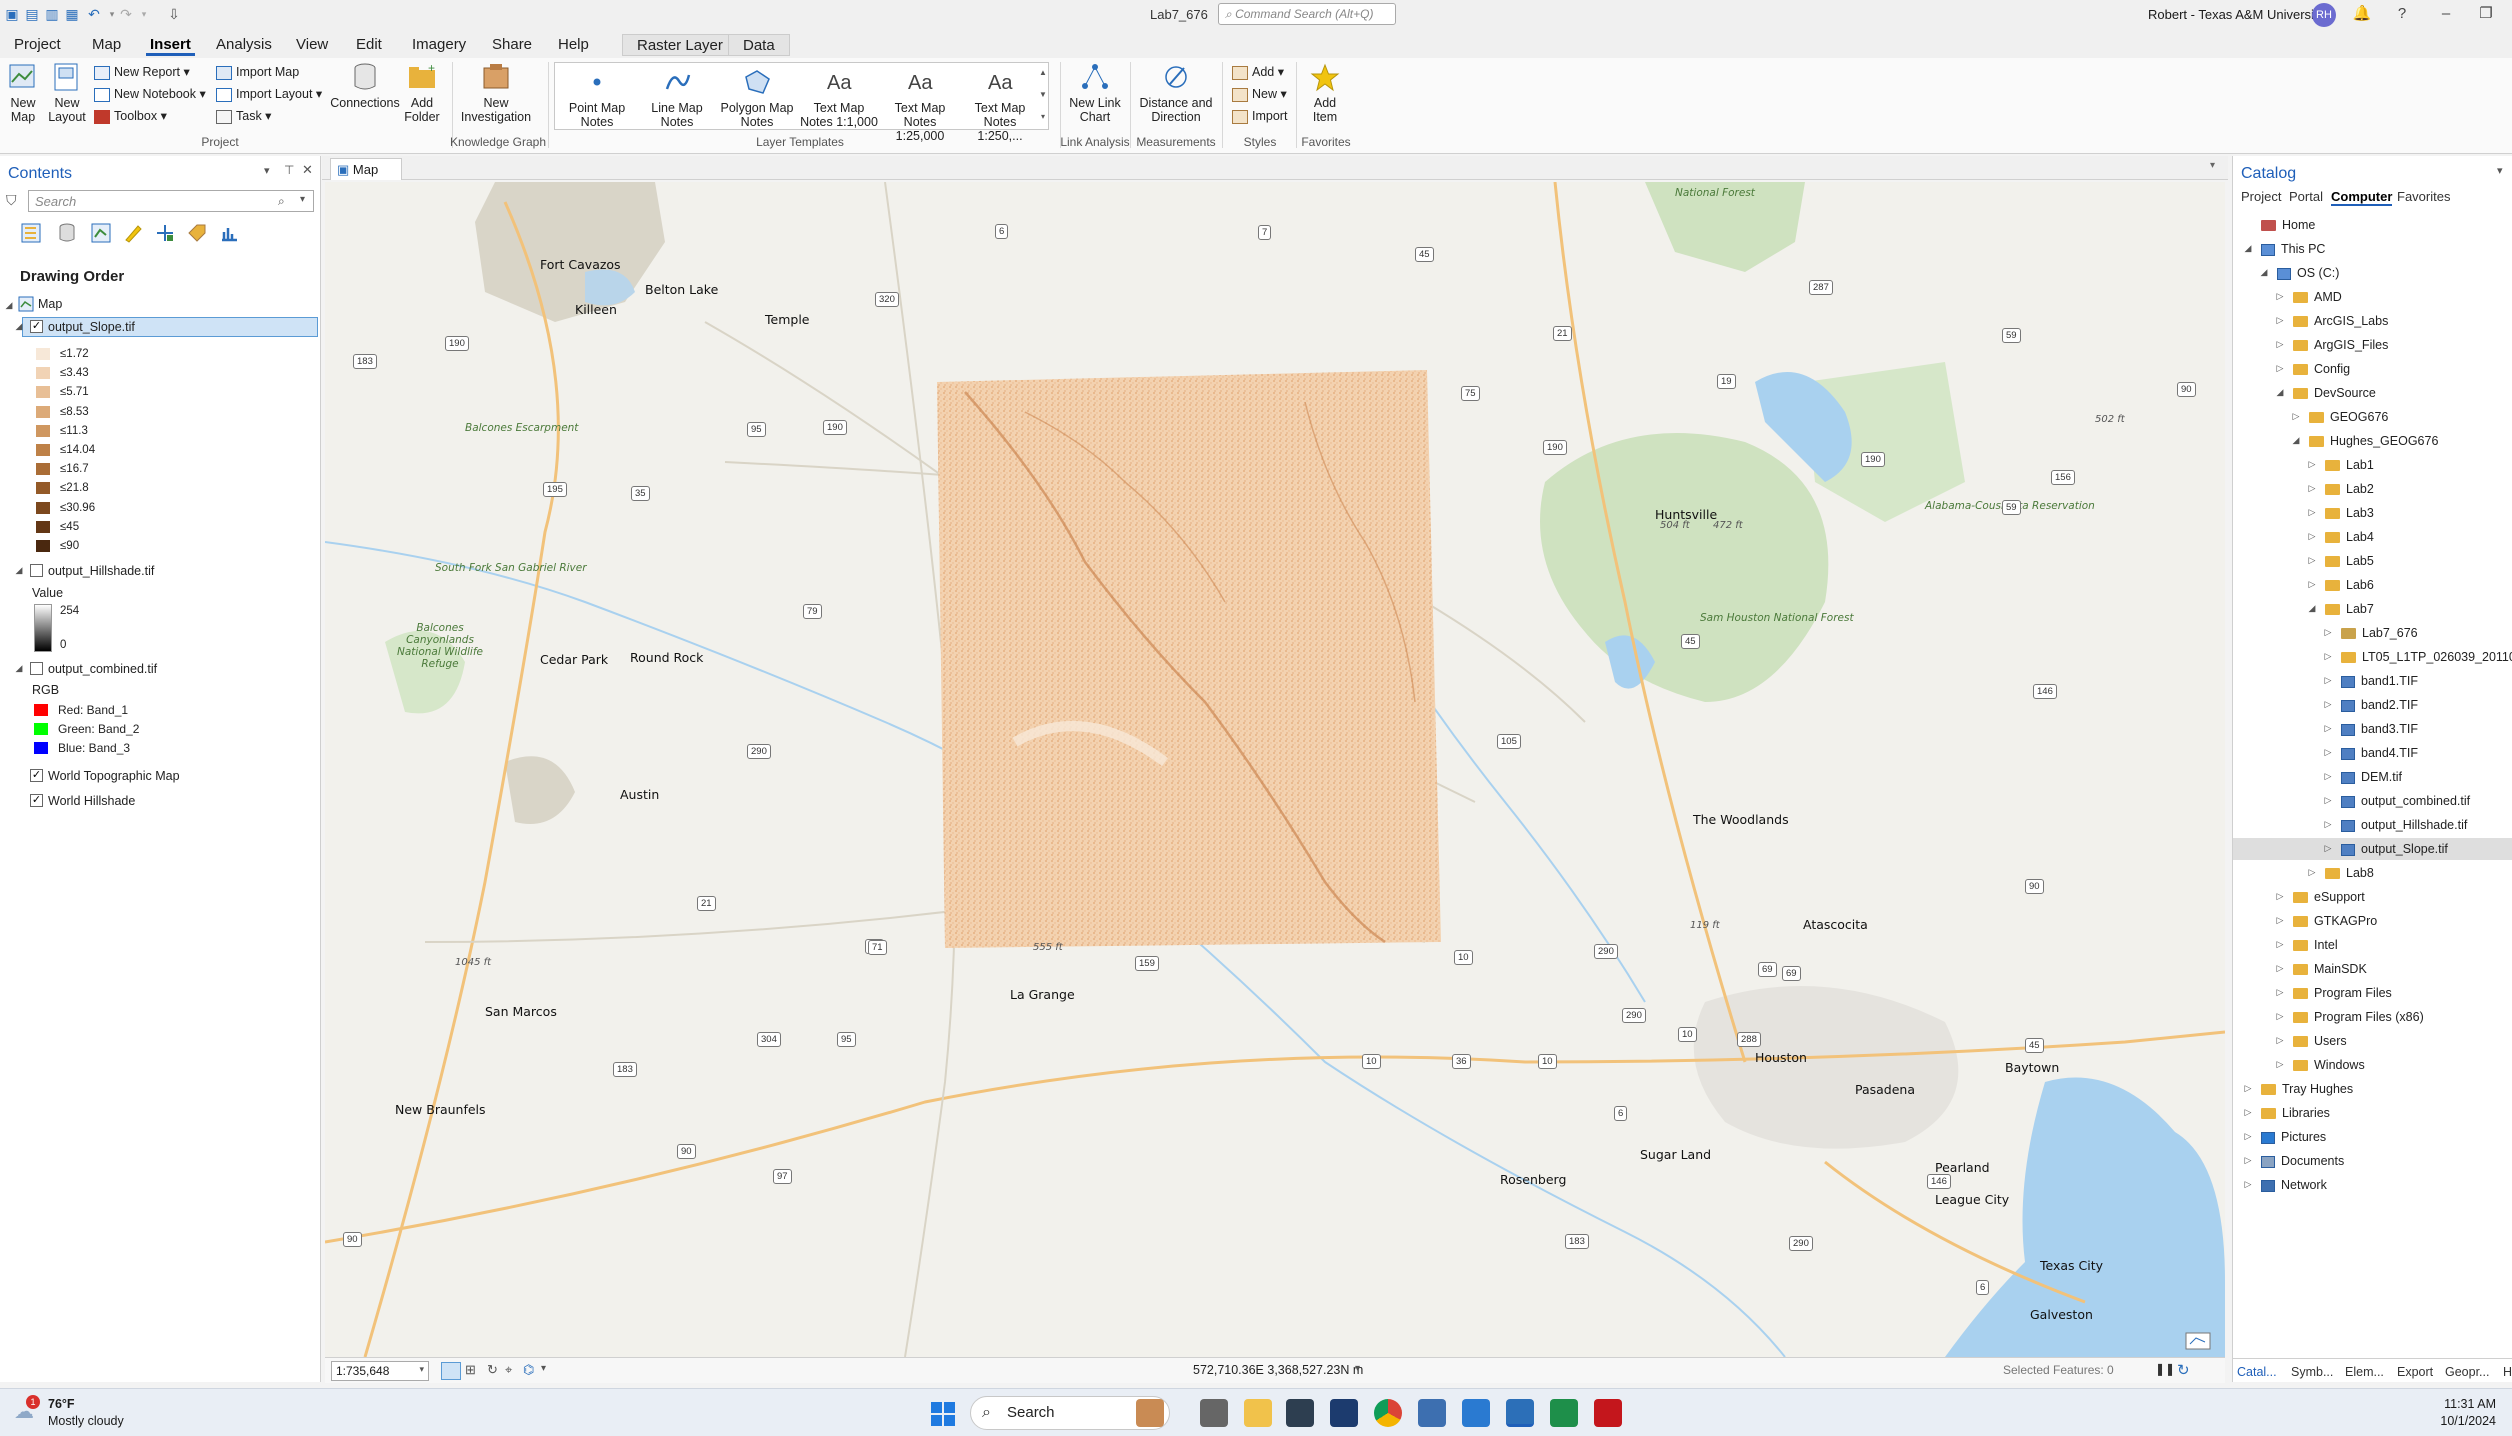 The height and width of the screenshot is (1436, 2512). Describe the element at coordinates (1476, 1413) in the screenshot. I see `vscode-icon` at that location.